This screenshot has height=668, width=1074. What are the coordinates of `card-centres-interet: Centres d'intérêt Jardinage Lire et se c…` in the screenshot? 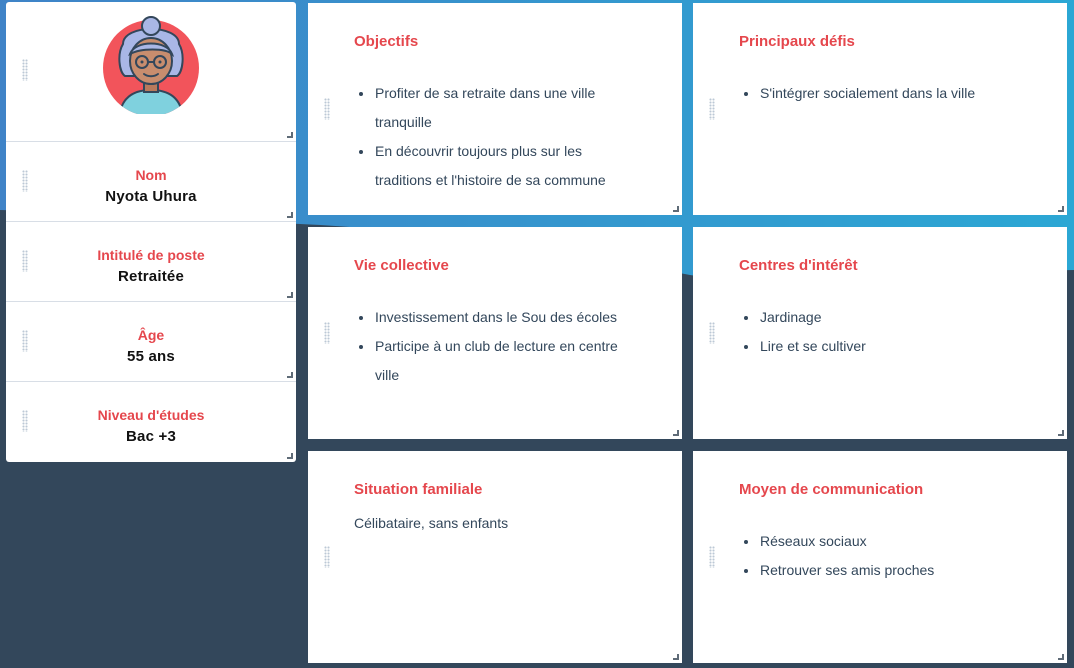 It's located at (880, 333).